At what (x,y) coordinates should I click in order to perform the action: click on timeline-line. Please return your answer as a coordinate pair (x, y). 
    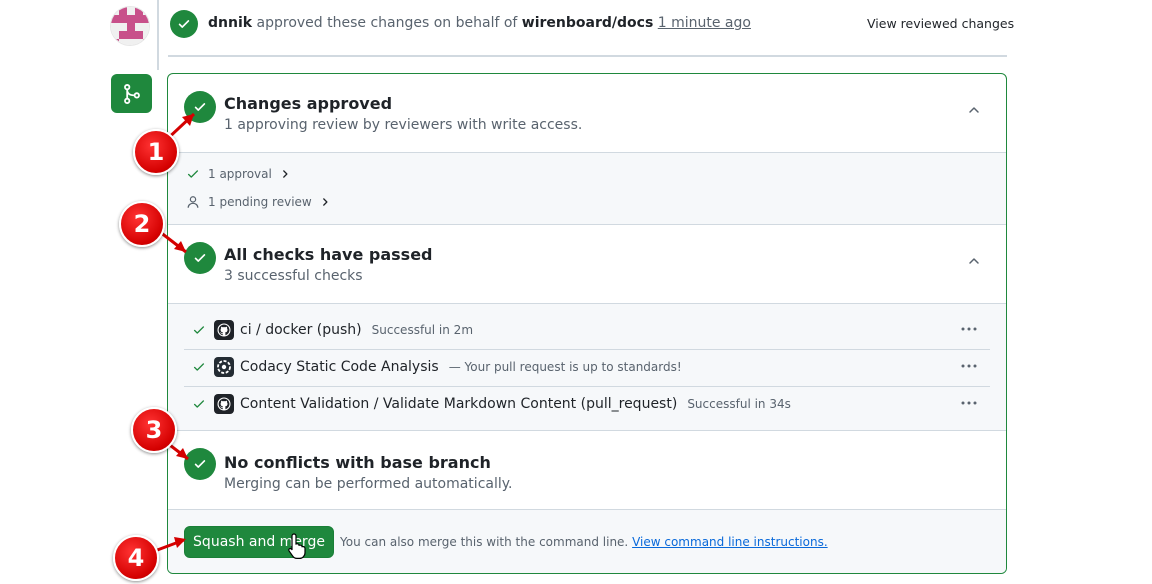
    Looking at the image, I should click on (158, 35).